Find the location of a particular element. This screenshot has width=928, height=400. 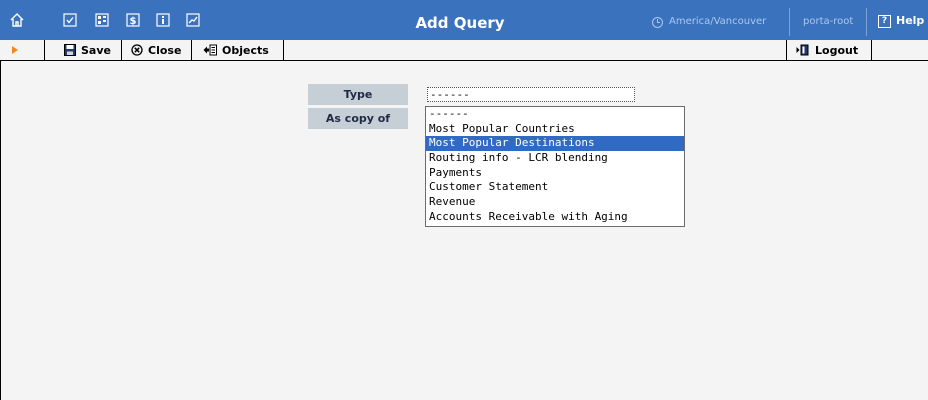

dropdown-option: Payments is located at coordinates (555, 173).